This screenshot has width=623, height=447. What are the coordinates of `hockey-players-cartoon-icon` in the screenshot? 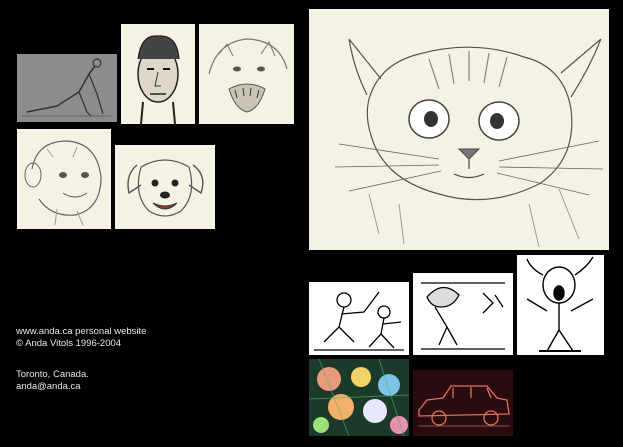 It's located at (359, 321).